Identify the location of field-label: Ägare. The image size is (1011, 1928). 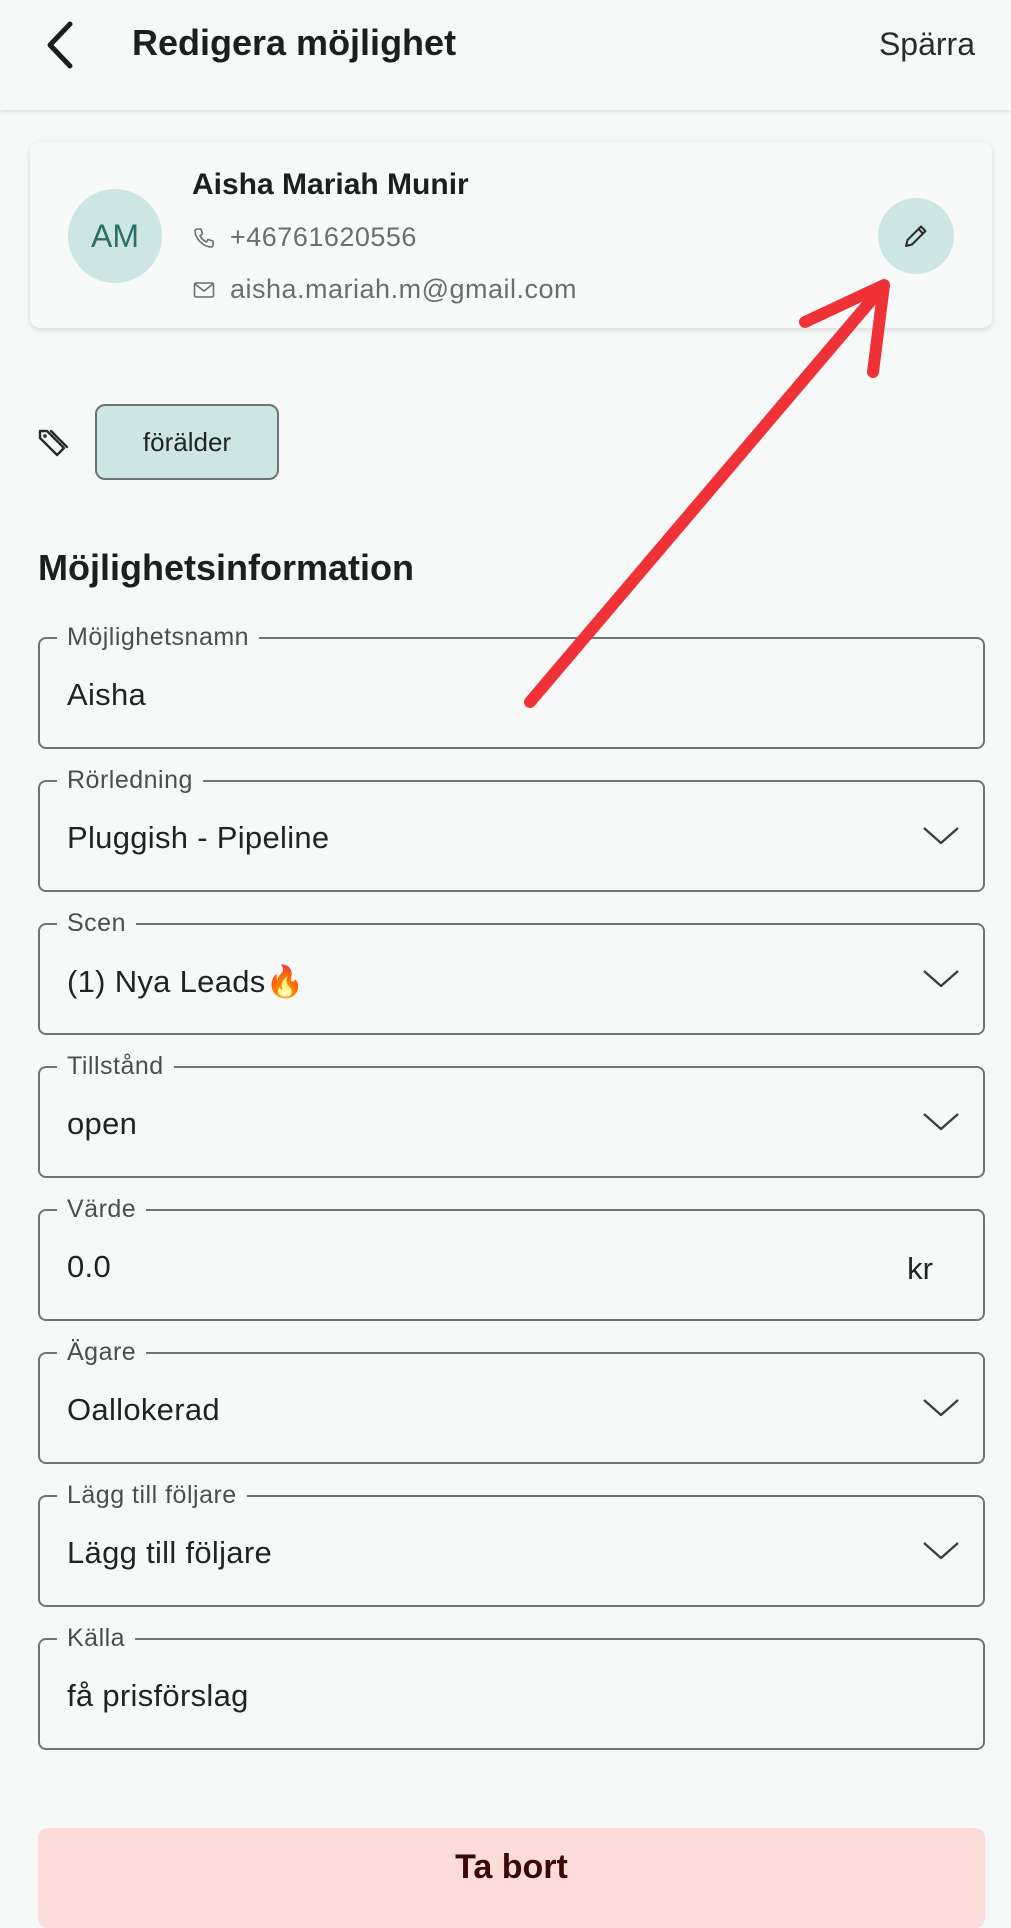
(102, 1352).